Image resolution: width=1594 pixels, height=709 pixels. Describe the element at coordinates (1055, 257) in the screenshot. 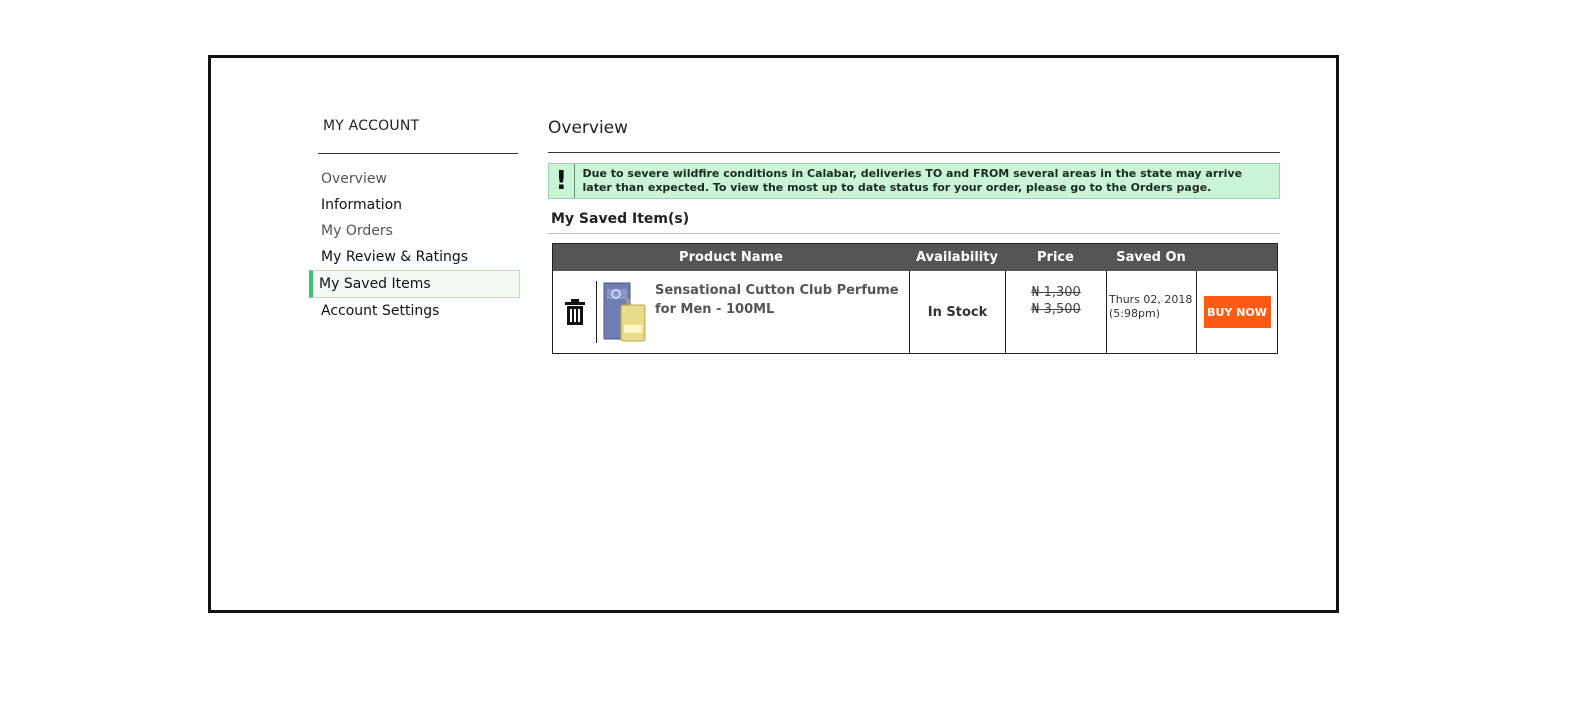

I see `column-header-price: Price` at that location.